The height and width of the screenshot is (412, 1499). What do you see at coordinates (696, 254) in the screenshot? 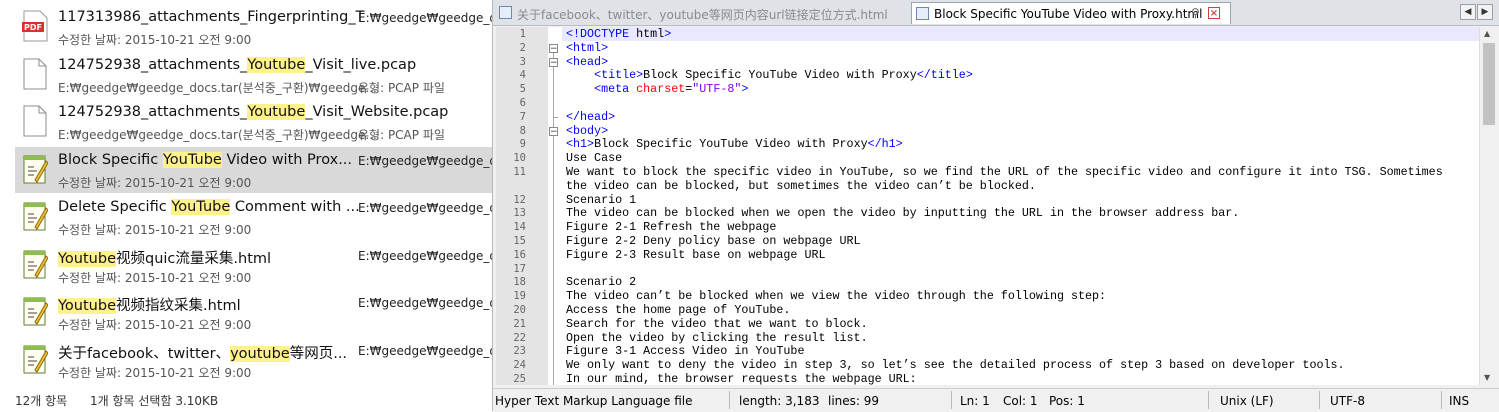
I see `code-line: Figure 2-3 Result base on webpage URL` at bounding box center [696, 254].